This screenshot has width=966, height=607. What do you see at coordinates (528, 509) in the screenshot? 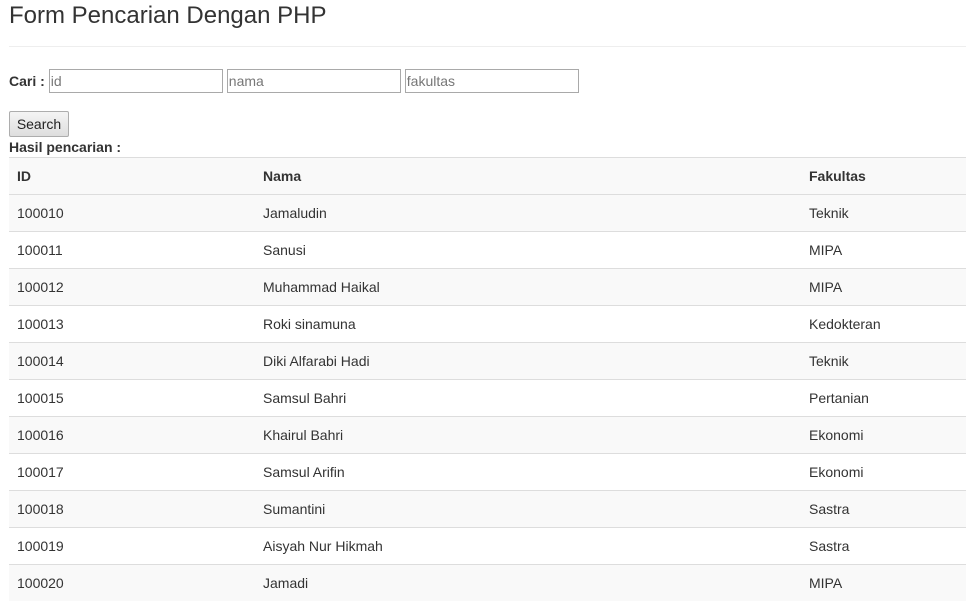
I see `cell-nama: Sumantini` at bounding box center [528, 509].